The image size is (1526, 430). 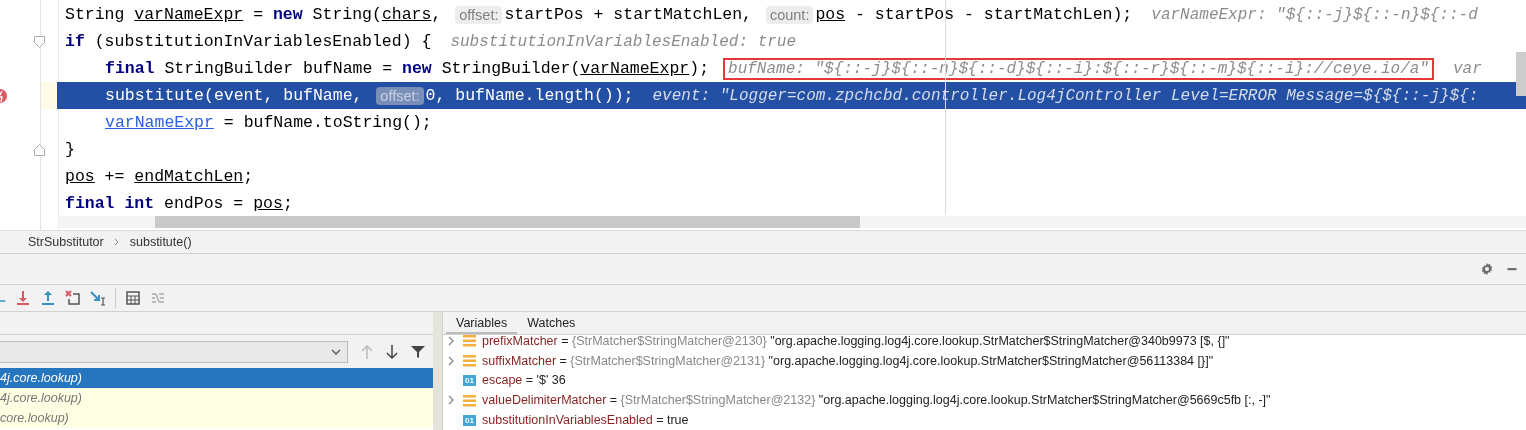 What do you see at coordinates (189, 176) in the screenshot?
I see `variable-reference: endMatchLen` at bounding box center [189, 176].